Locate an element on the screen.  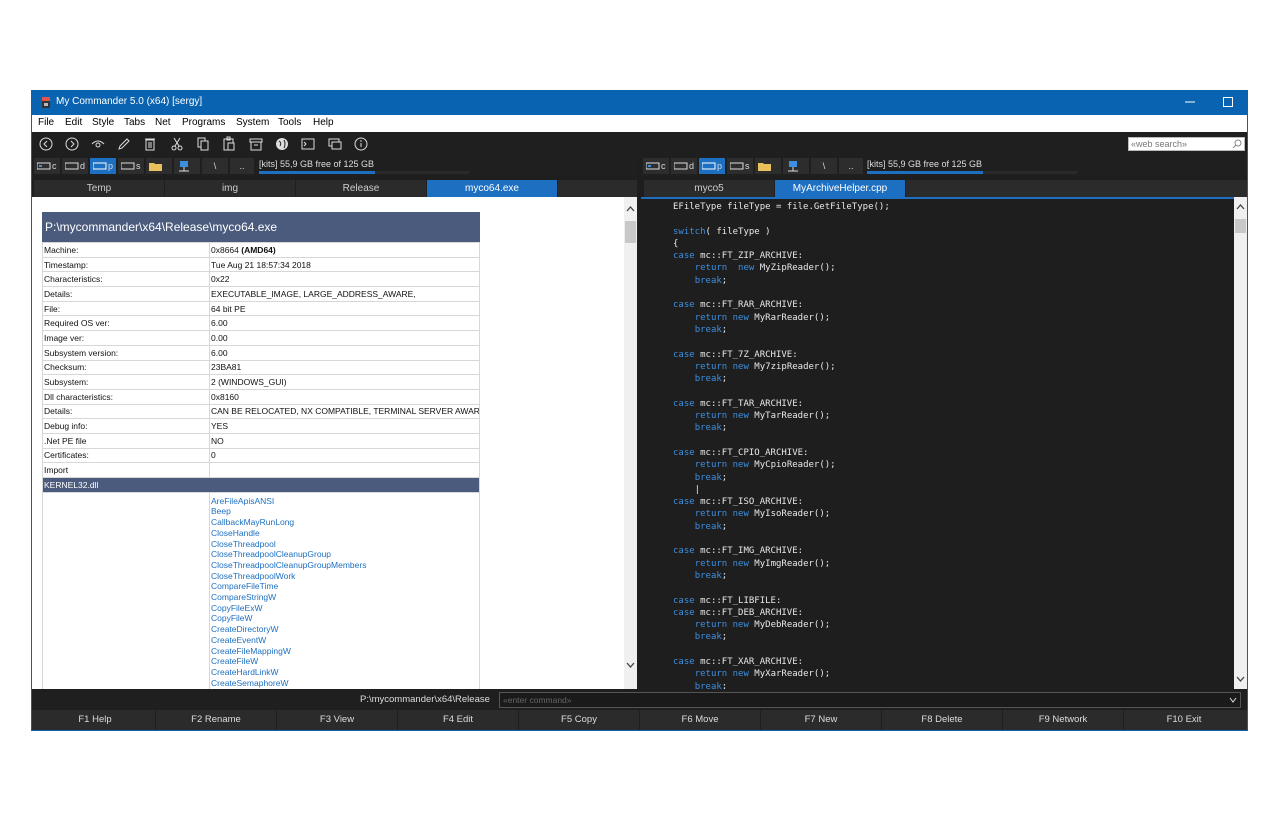
f1-help-button: F1 Help is located at coordinates (95, 720).